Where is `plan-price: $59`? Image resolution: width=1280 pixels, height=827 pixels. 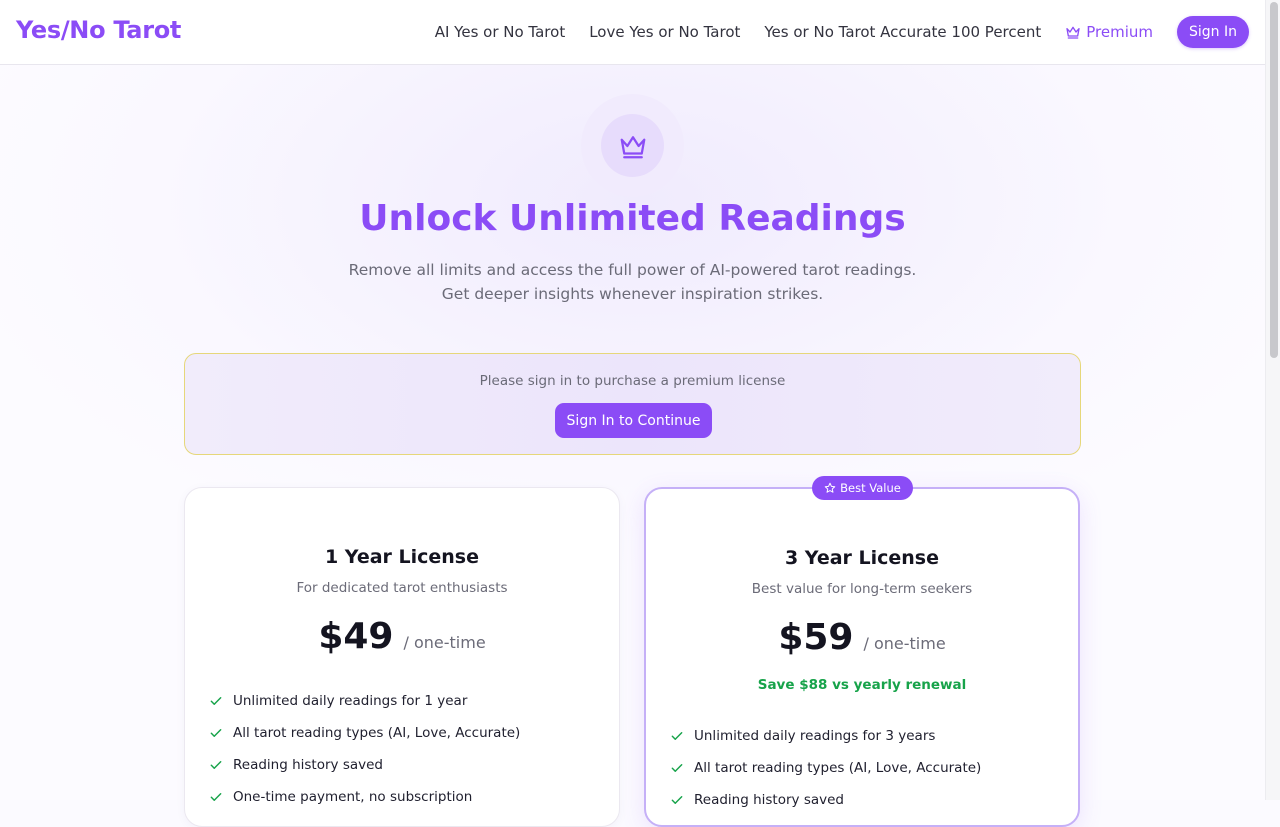
plan-price: $59 is located at coordinates (816, 637).